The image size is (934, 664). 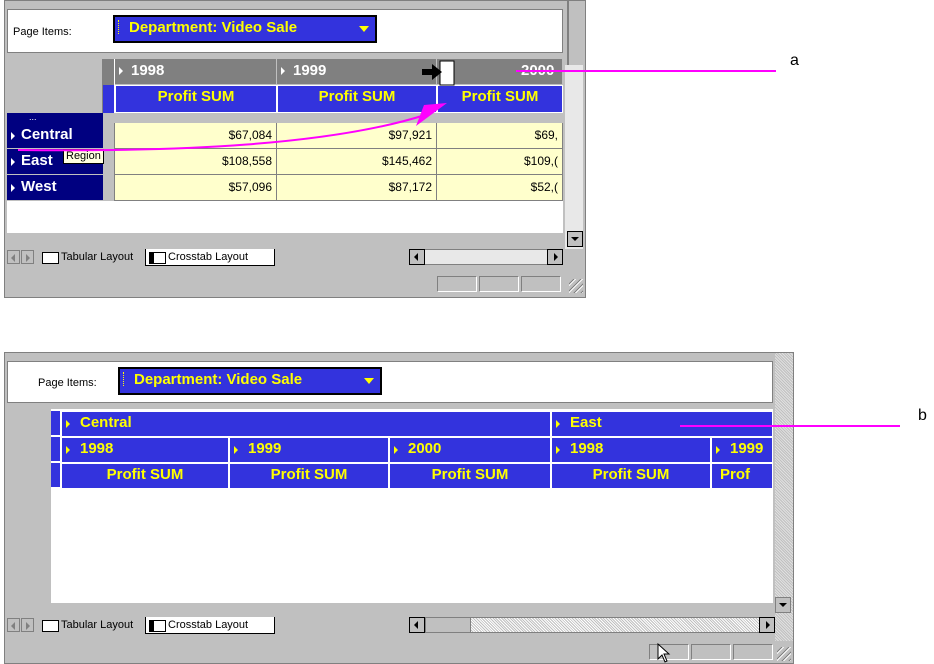 I want to click on callout-a-line, so click(x=646, y=71).